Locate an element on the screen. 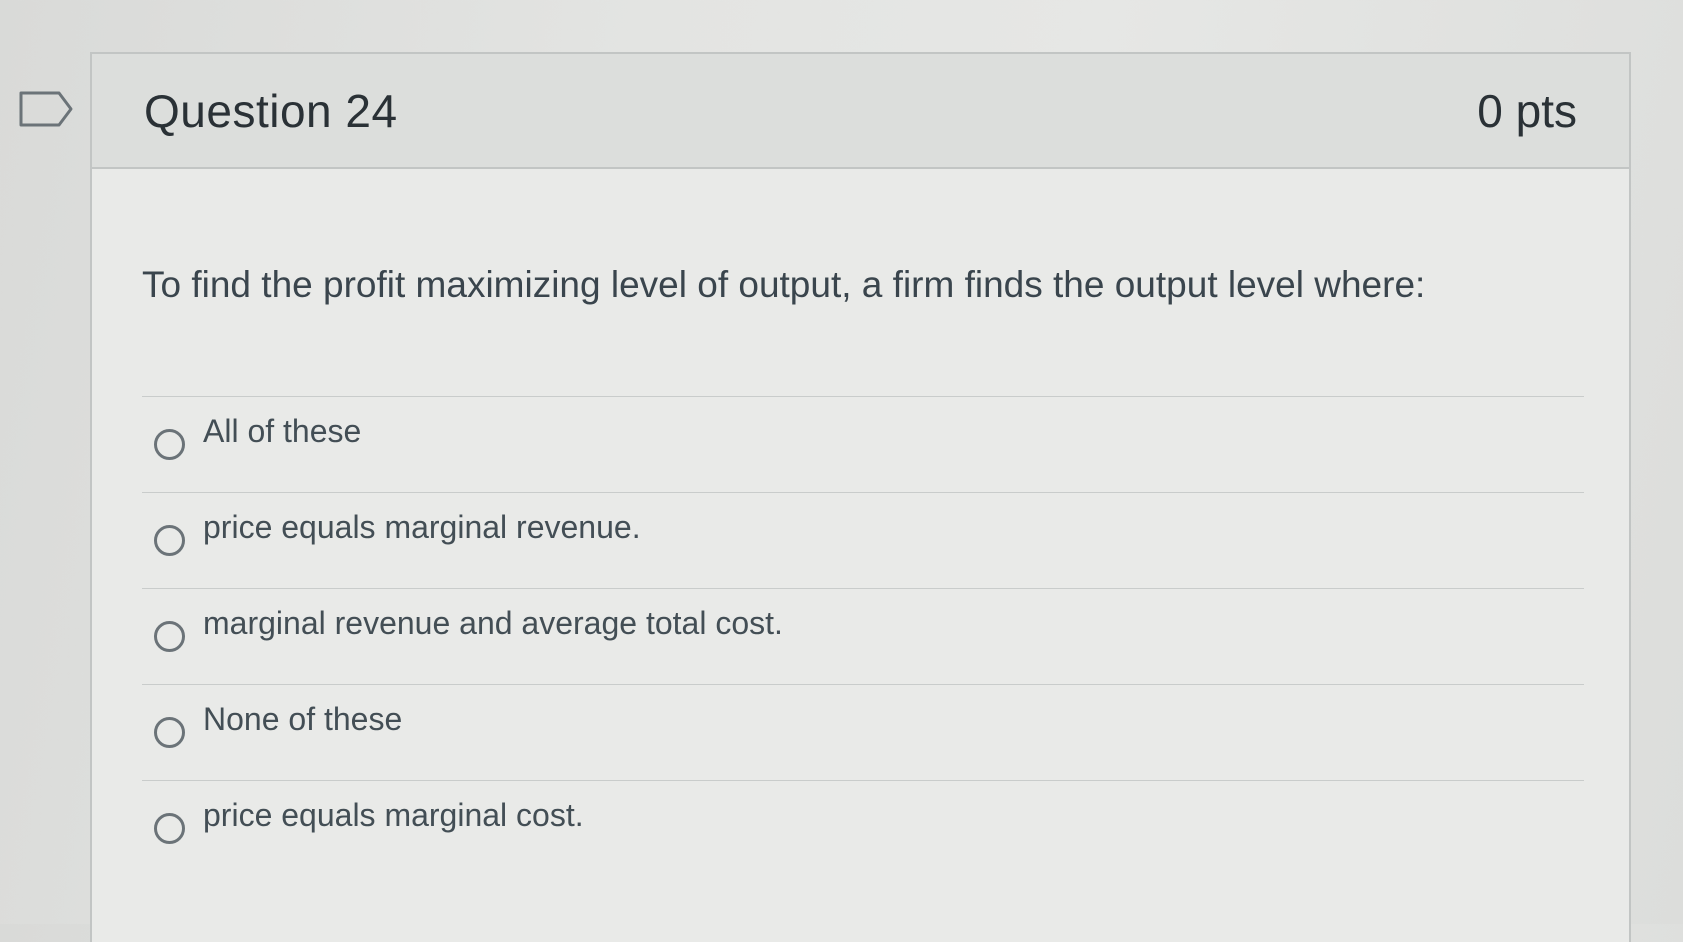 This screenshot has width=1683, height=942. question-points: 0 pts is located at coordinates (1527, 111).